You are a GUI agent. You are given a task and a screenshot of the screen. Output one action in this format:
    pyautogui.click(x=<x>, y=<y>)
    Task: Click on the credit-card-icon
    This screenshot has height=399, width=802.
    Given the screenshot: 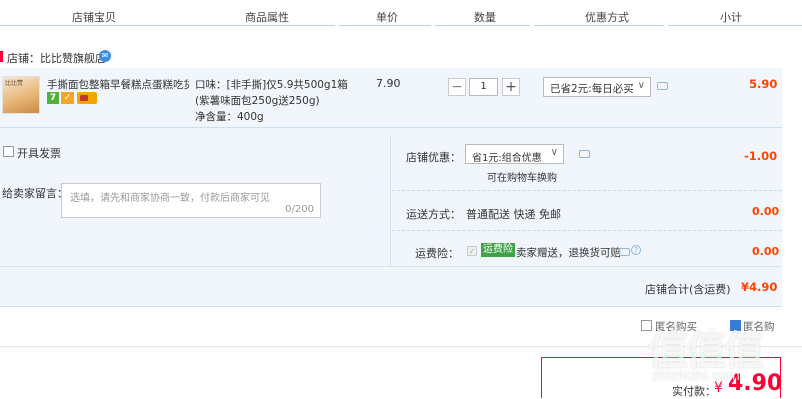 What is the action you would take?
    pyautogui.click(x=87, y=98)
    